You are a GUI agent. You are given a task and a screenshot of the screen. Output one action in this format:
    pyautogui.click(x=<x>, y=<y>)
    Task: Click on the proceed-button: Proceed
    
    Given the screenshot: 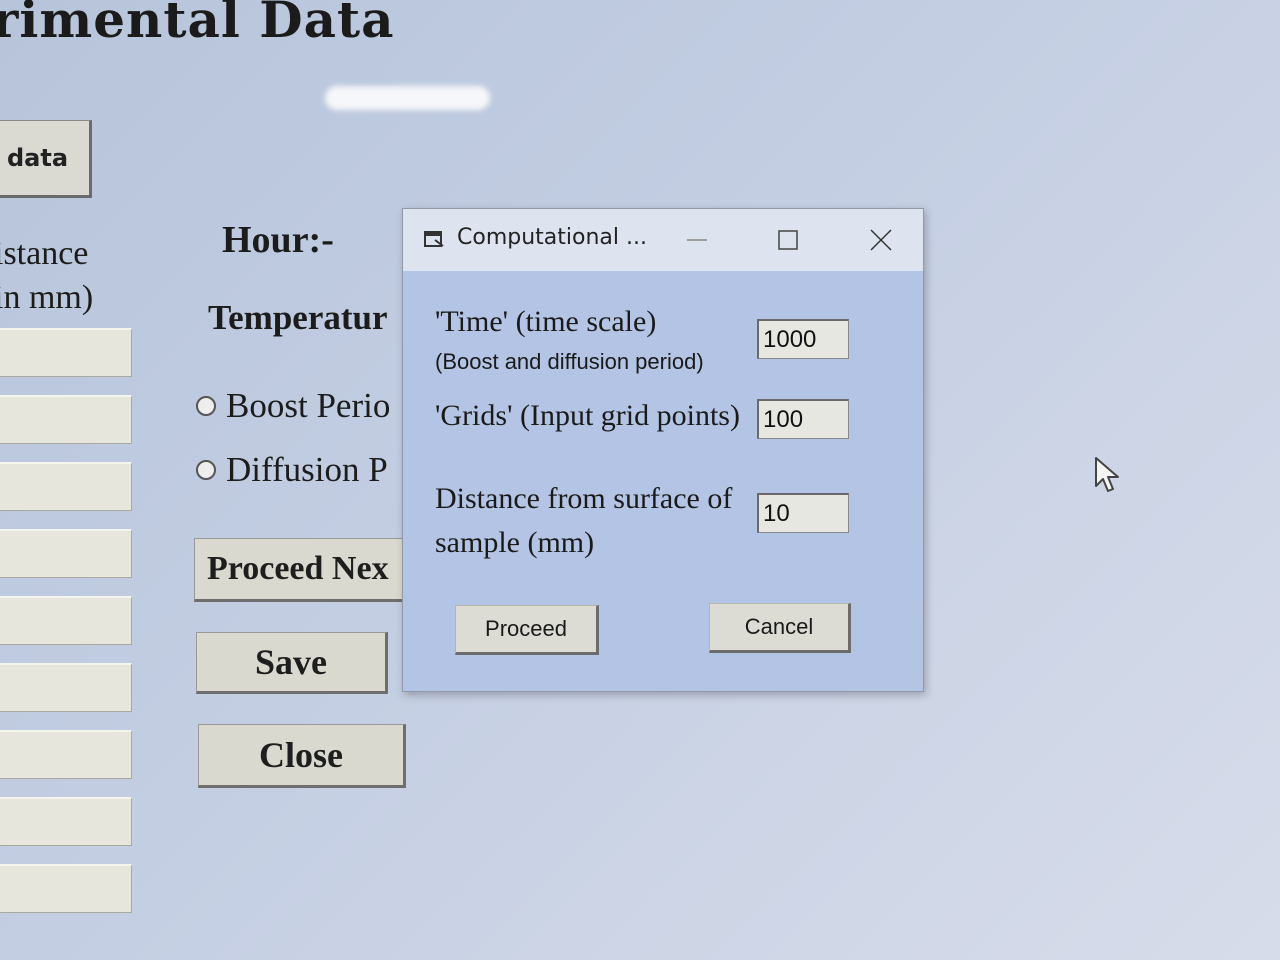 What is the action you would take?
    pyautogui.click(x=527, y=630)
    